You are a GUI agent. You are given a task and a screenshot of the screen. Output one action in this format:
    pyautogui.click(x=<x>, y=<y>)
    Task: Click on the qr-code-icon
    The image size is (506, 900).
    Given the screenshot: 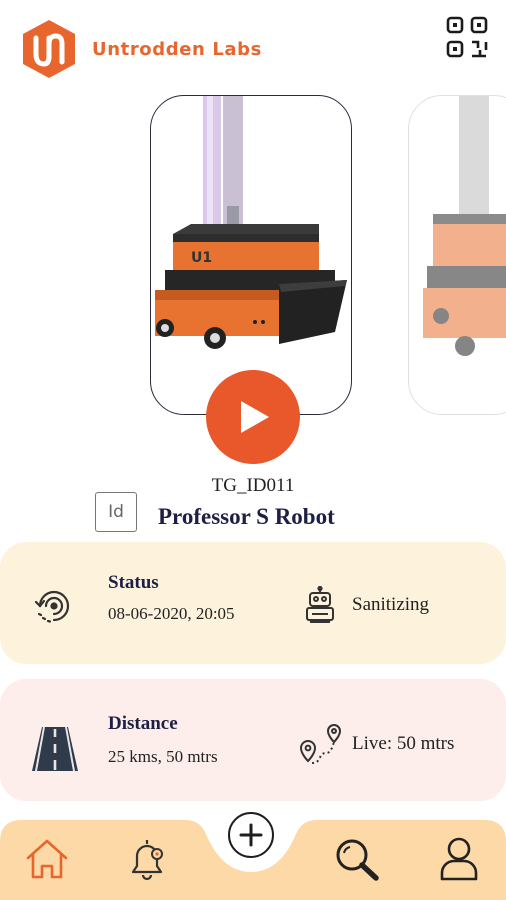 What is the action you would take?
    pyautogui.click(x=467, y=37)
    